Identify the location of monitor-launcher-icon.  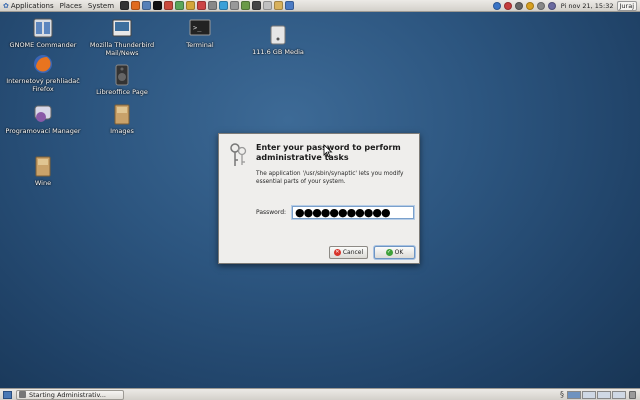
(257, 5).